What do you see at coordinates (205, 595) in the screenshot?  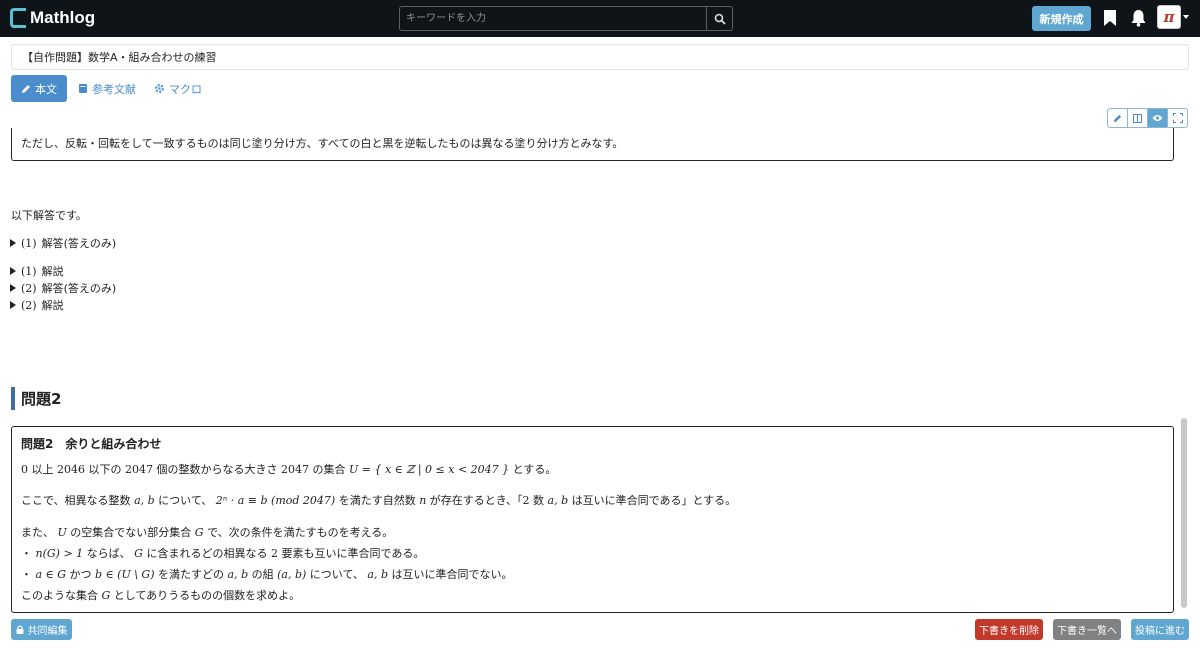 I see `text: としてありうるものの個数を求めよ。` at bounding box center [205, 595].